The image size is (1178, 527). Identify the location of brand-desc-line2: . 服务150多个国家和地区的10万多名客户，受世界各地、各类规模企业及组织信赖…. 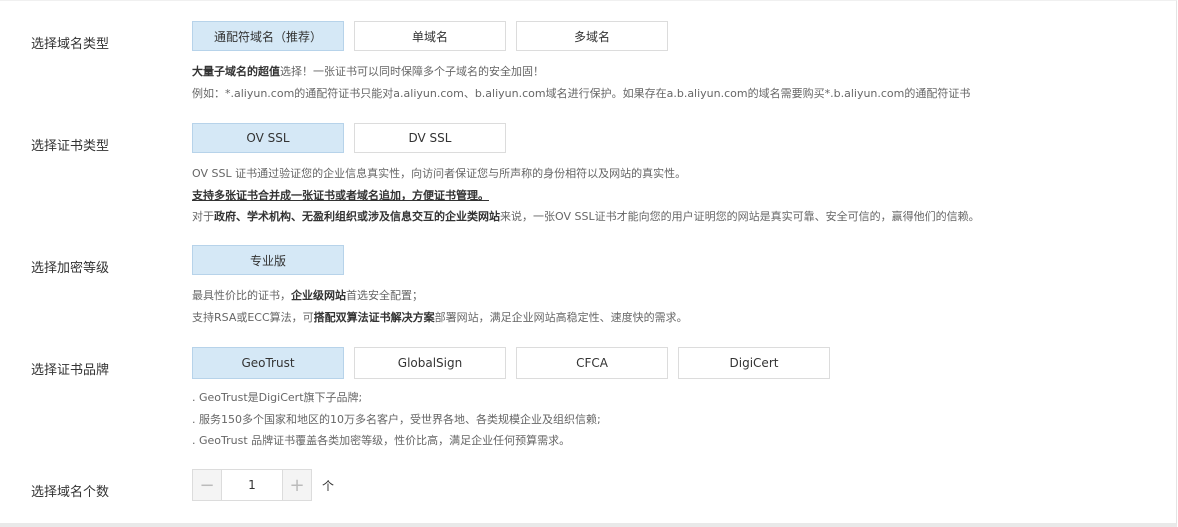
(396, 419).